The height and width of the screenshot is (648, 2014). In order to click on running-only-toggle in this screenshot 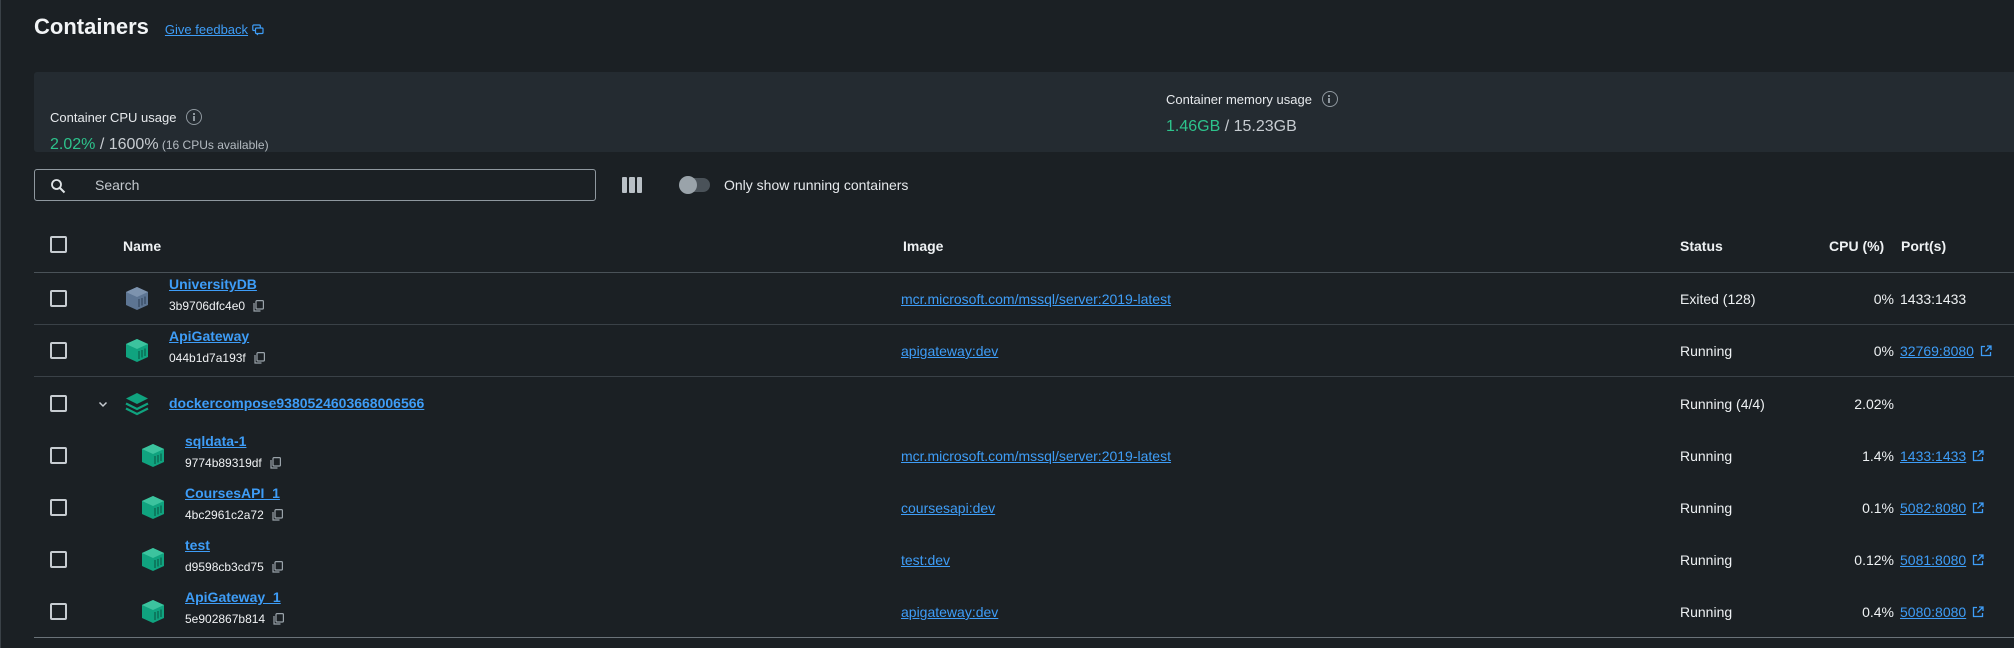, I will do `click(694, 185)`.